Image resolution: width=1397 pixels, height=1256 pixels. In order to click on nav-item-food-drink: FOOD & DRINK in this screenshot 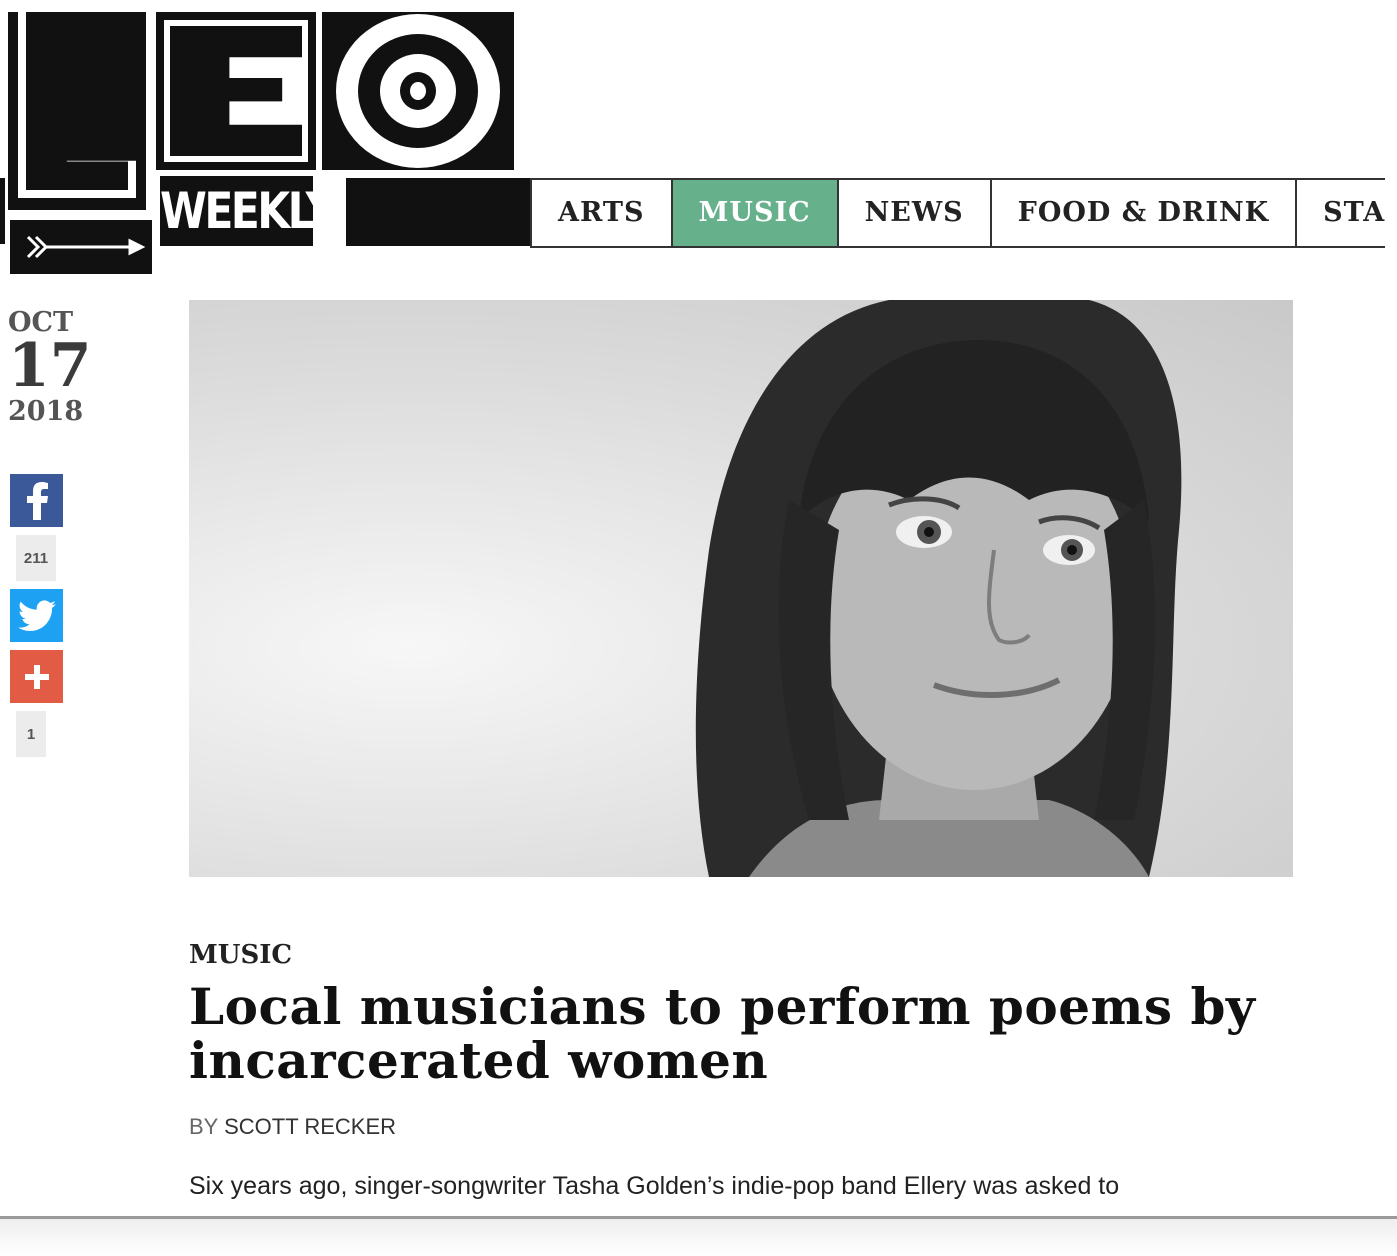, I will do `click(1144, 213)`.